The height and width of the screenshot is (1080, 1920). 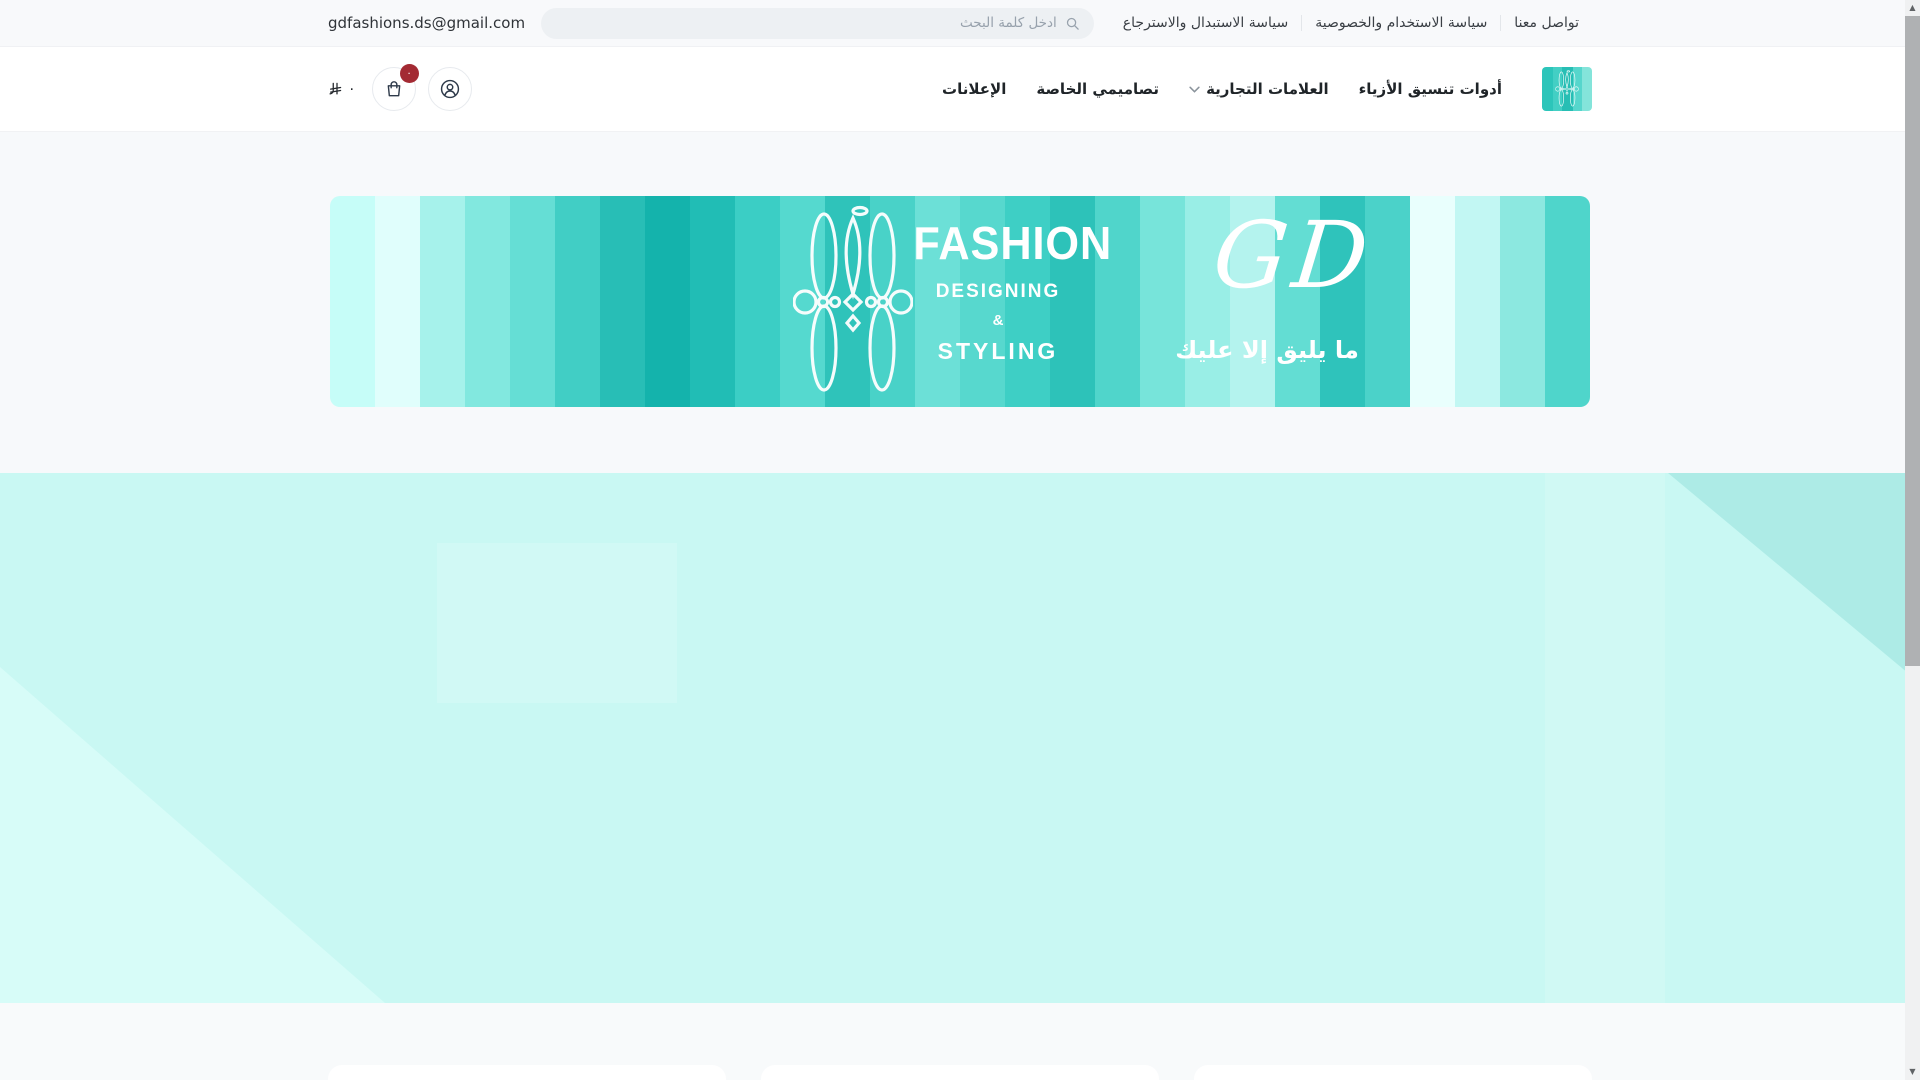 What do you see at coordinates (1194, 89) in the screenshot?
I see `chevron-down-icon` at bounding box center [1194, 89].